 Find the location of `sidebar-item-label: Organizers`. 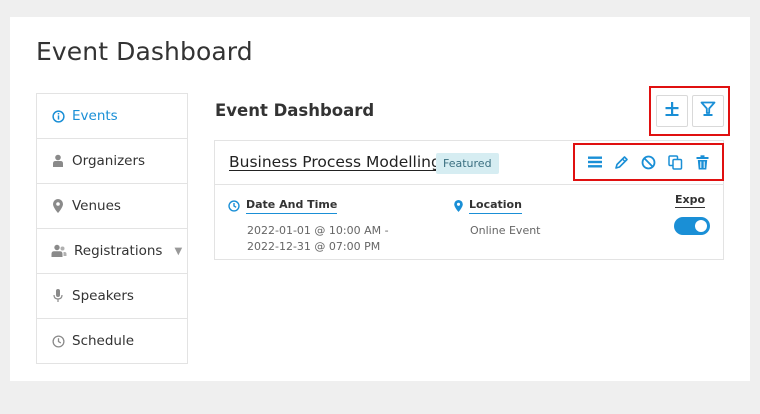

sidebar-item-label: Organizers is located at coordinates (109, 161).